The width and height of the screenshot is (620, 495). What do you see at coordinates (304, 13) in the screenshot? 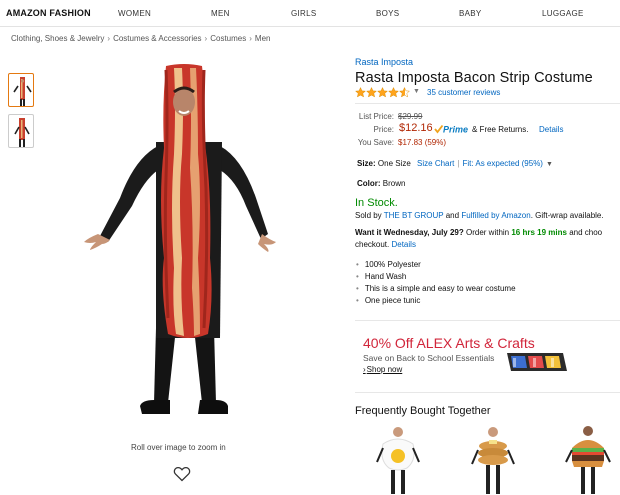
I see `nav-girls: GIRLS` at bounding box center [304, 13].